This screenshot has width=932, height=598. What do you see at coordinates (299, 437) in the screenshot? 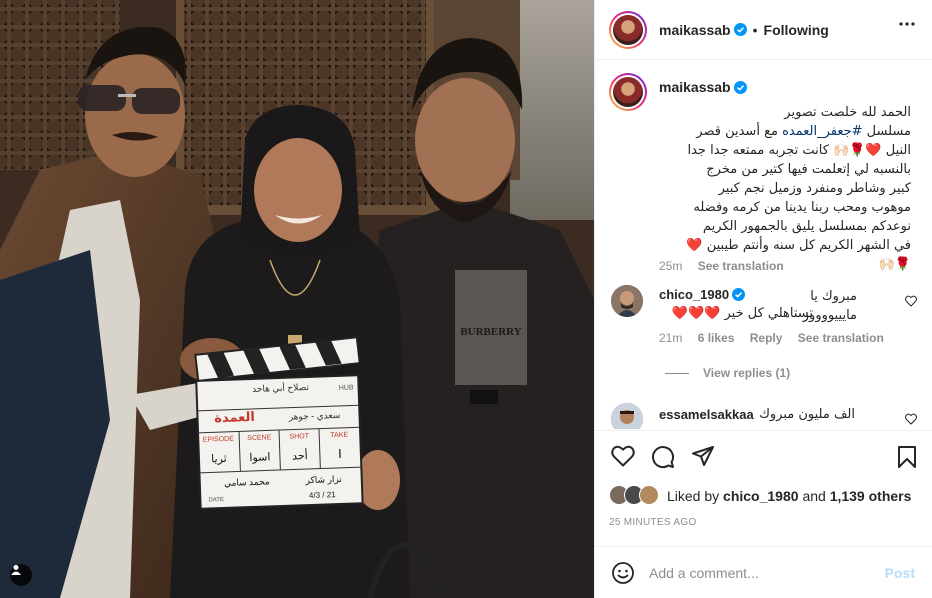
I see `clapper-label-shot: SHOT` at bounding box center [299, 437].